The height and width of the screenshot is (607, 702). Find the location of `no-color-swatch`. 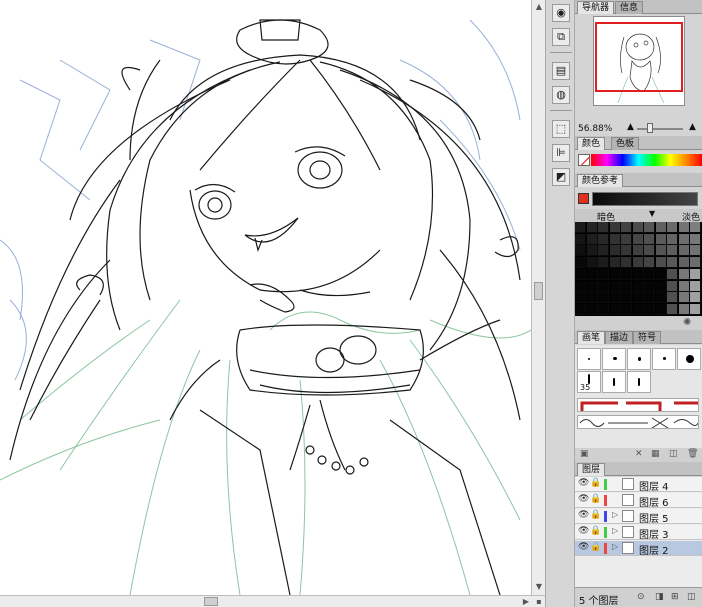

no-color-swatch is located at coordinates (584, 160).